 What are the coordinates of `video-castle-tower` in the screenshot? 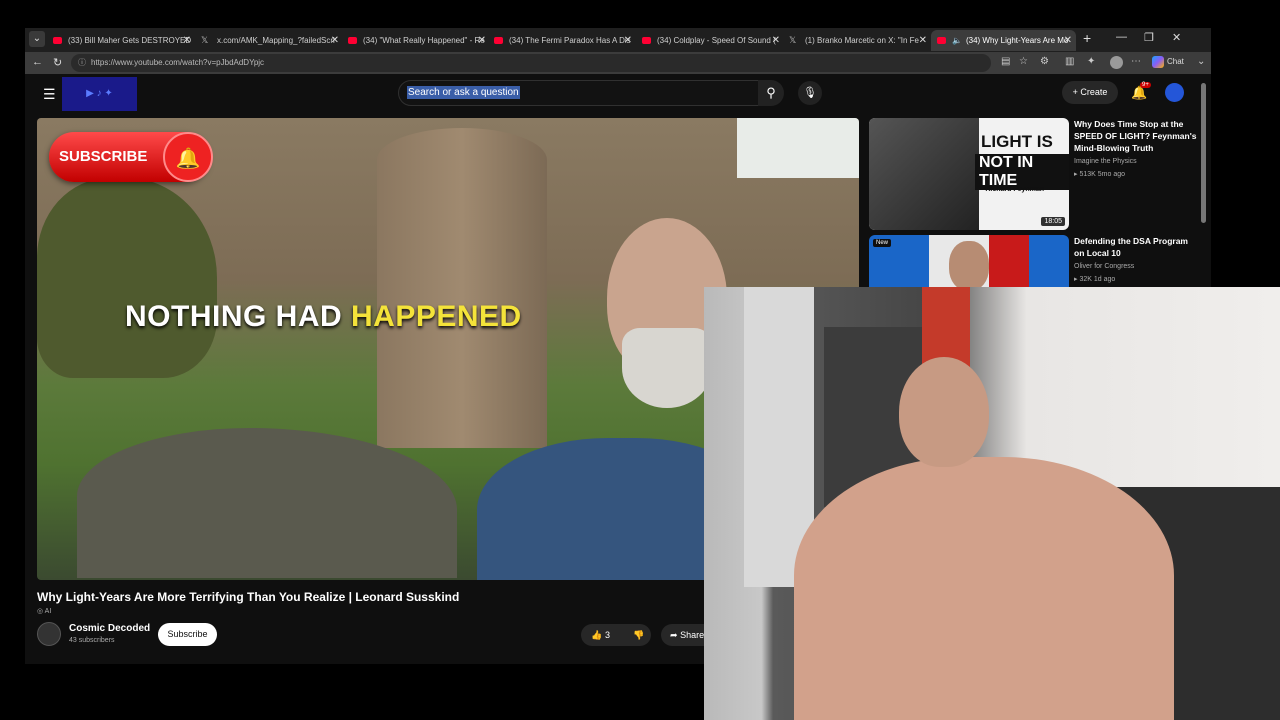 It's located at (462, 288).